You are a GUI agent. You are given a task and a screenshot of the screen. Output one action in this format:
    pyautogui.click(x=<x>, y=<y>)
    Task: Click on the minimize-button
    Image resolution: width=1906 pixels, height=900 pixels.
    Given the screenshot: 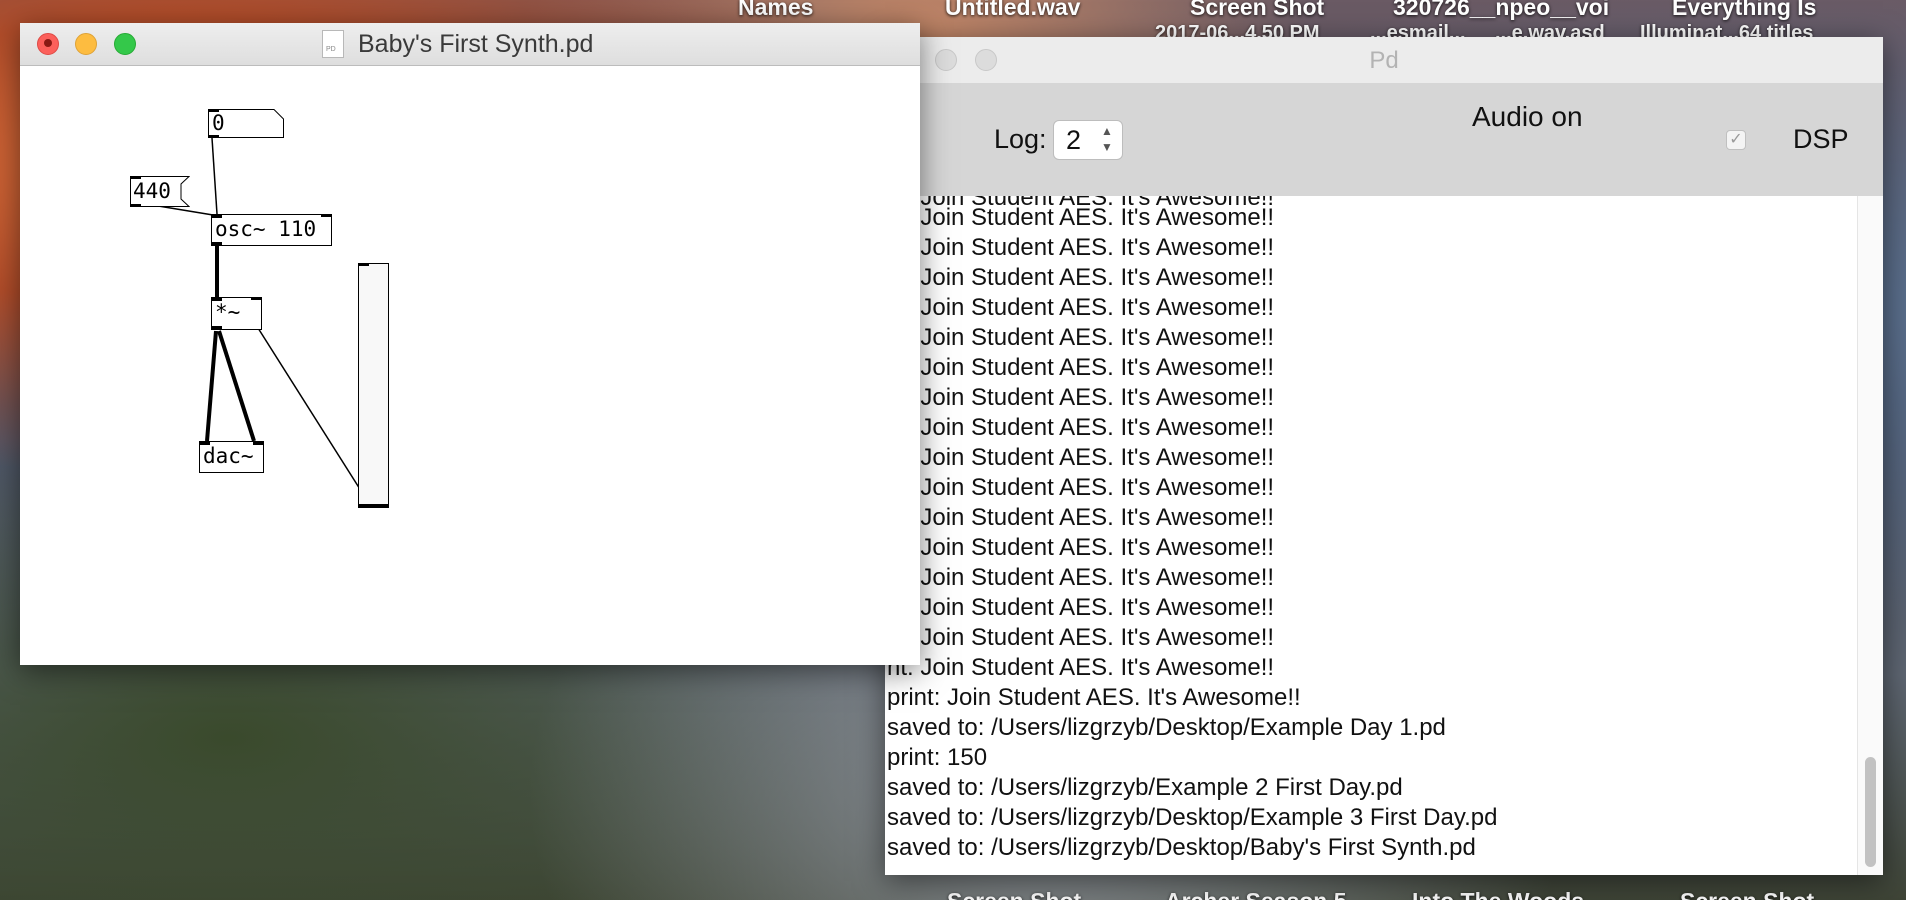 What is the action you would take?
    pyautogui.click(x=86, y=44)
    